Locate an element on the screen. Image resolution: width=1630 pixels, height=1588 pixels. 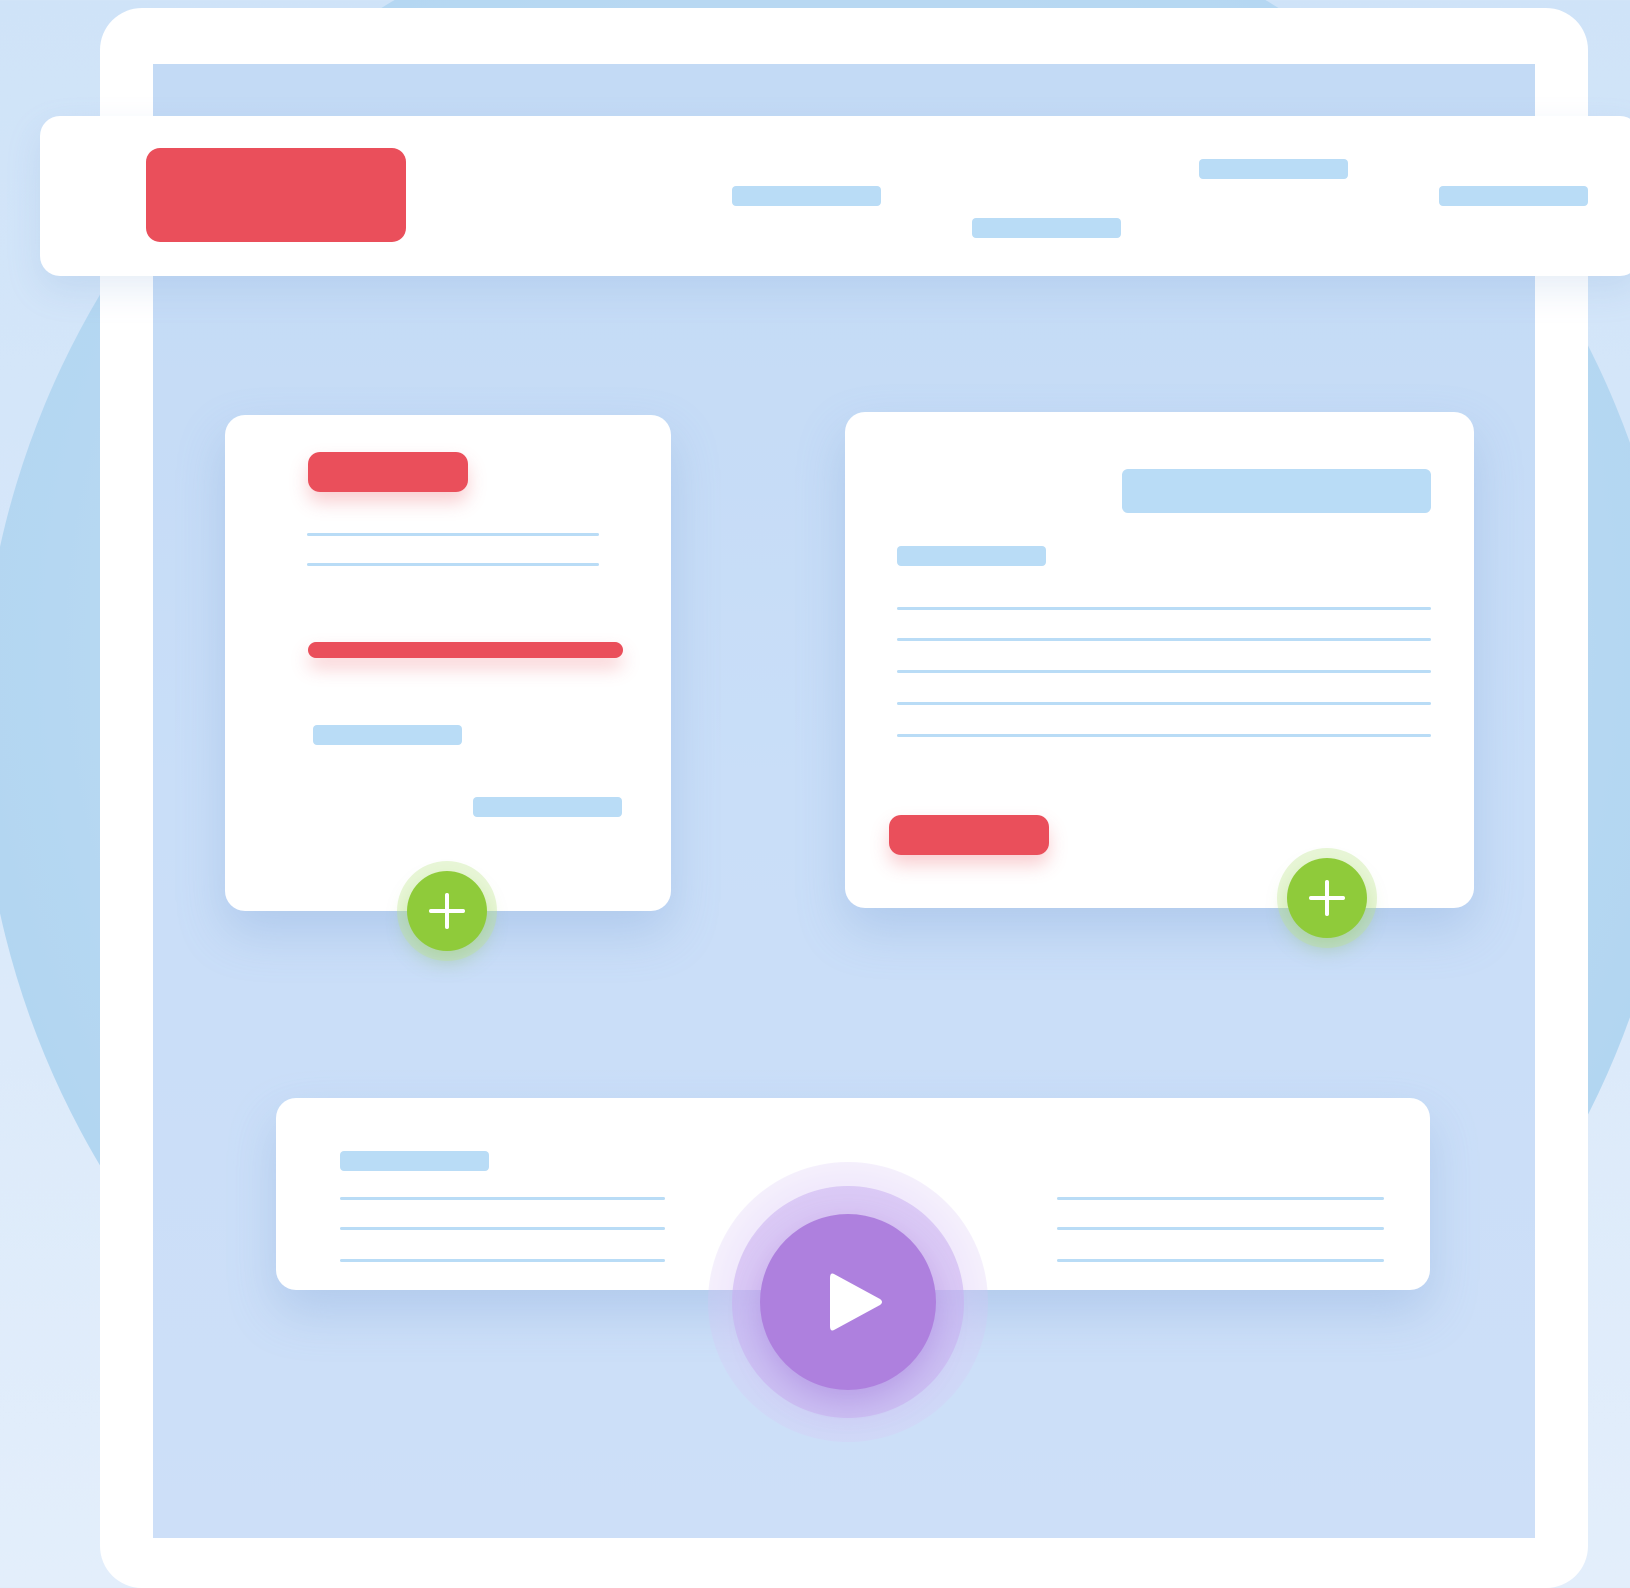
right-card-subtitle is located at coordinates (971, 556).